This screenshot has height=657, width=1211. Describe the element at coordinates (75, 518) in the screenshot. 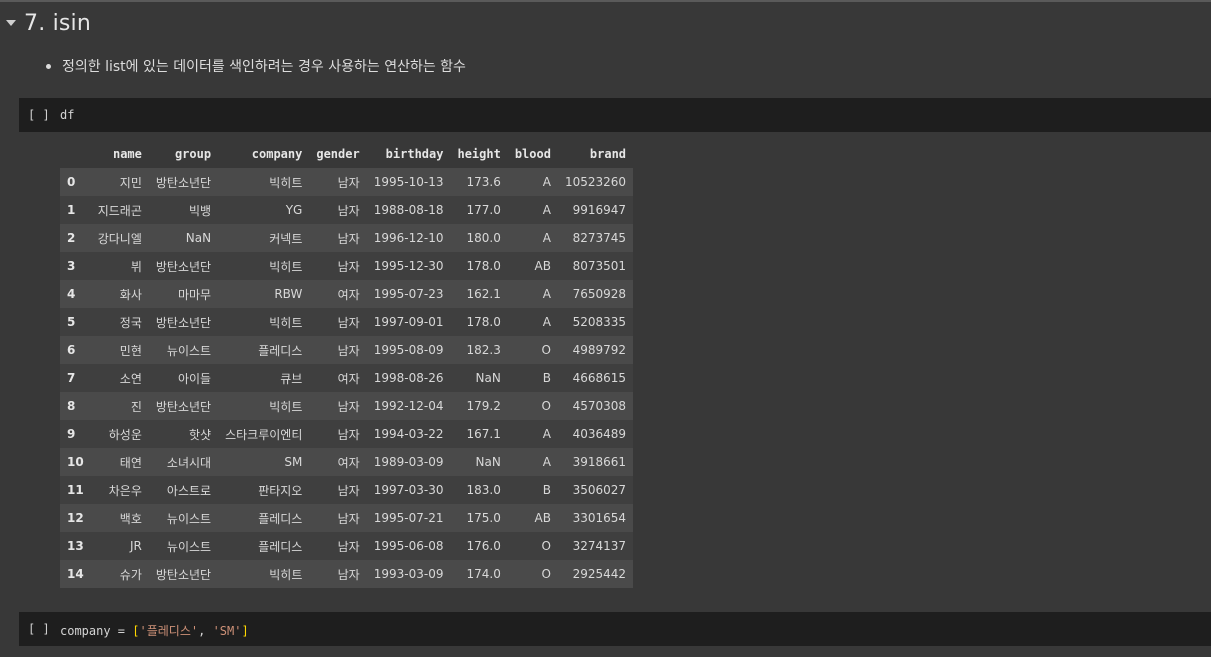

I see `row-index: 12` at that location.